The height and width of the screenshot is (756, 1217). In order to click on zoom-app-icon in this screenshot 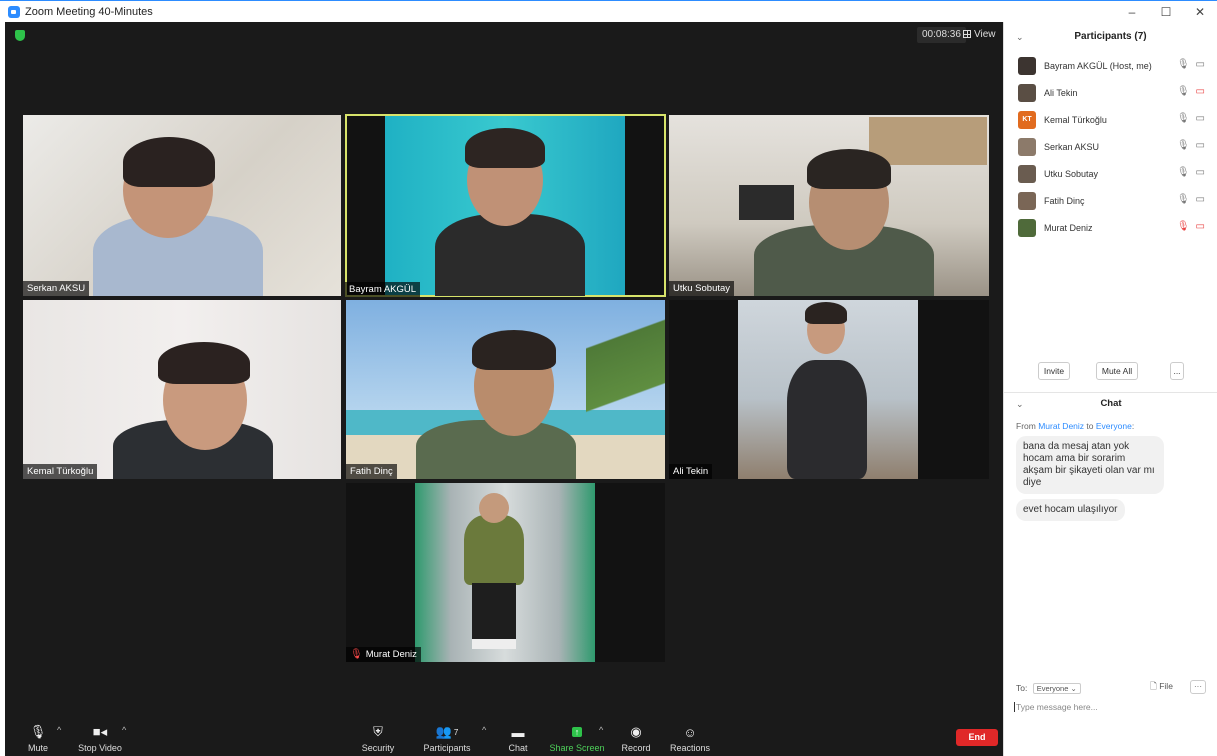, I will do `click(14, 11)`.